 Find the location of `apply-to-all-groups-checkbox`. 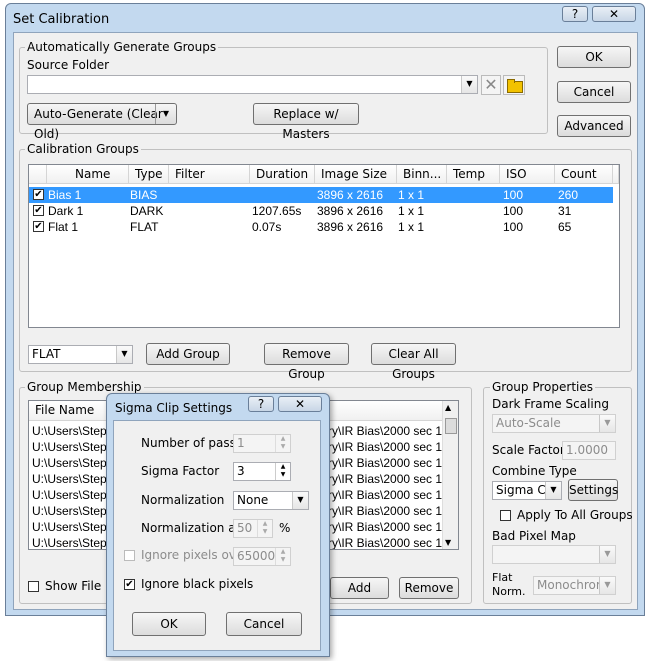

apply-to-all-groups-checkbox is located at coordinates (505, 515).